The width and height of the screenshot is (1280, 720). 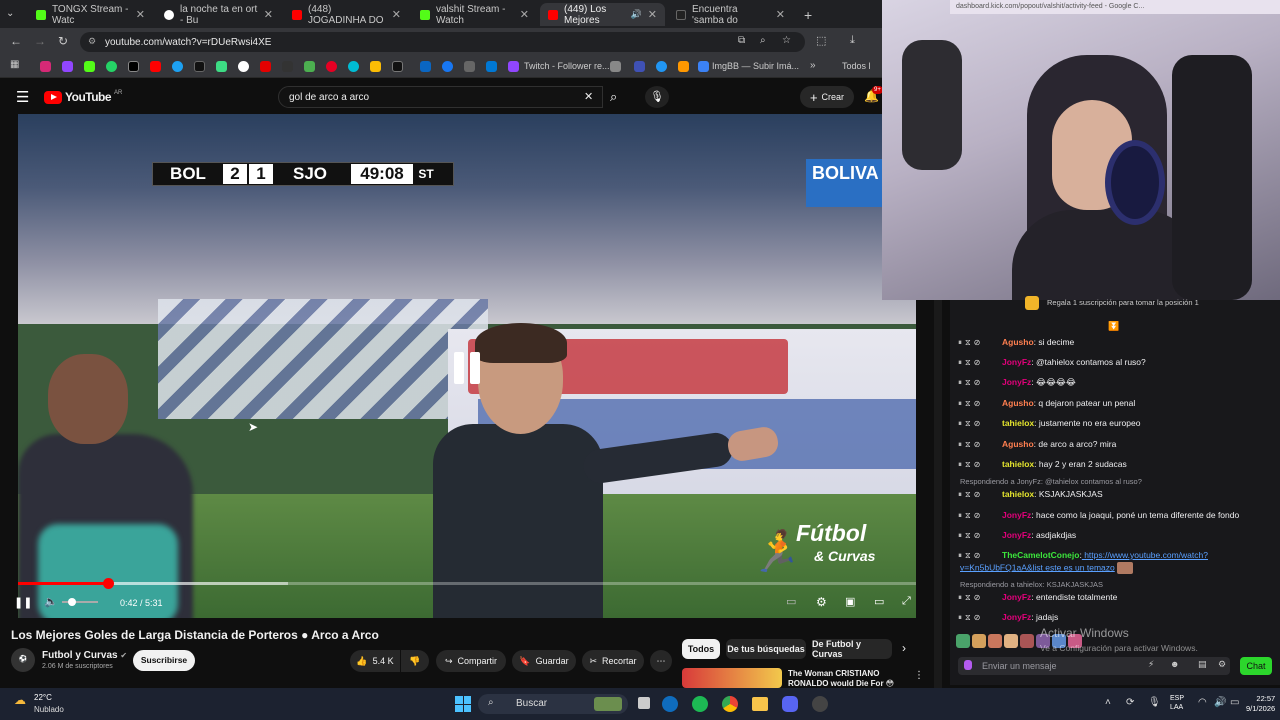 I want to click on youtube-icon, so click(x=155, y=66).